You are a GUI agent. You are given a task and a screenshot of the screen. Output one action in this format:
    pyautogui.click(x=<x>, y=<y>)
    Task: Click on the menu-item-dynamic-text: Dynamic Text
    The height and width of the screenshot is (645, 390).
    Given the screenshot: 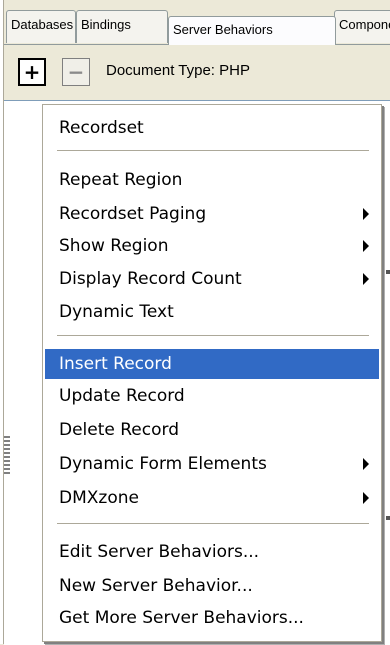 What is the action you would take?
    pyautogui.click(x=212, y=312)
    